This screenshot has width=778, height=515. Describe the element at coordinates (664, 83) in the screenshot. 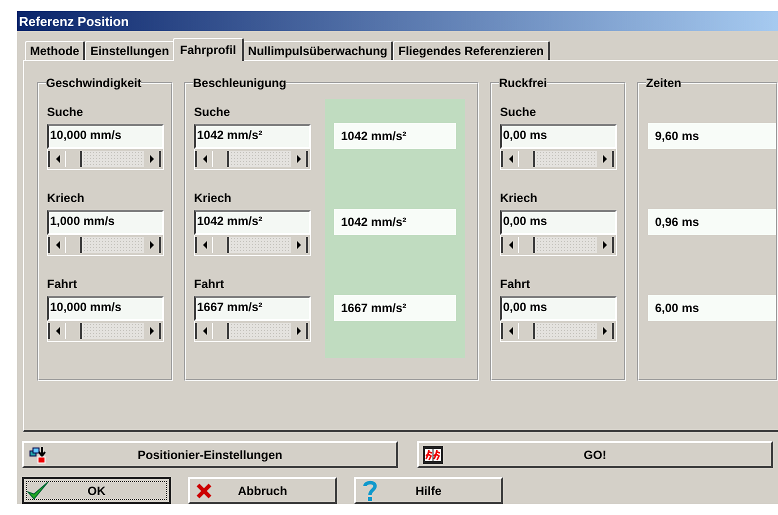

I see `group-title: Zeiten` at that location.